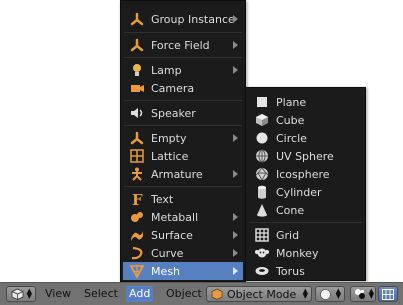 This screenshot has width=403, height=305. I want to click on menu-item-grid: Grid, so click(305, 235).